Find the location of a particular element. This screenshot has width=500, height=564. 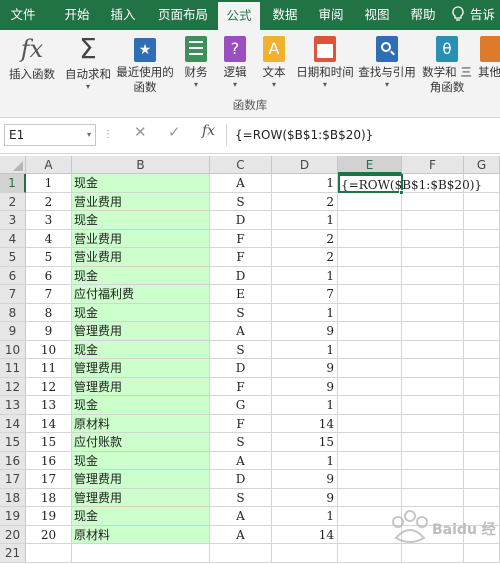

row-header: 6 is located at coordinates (13, 275).